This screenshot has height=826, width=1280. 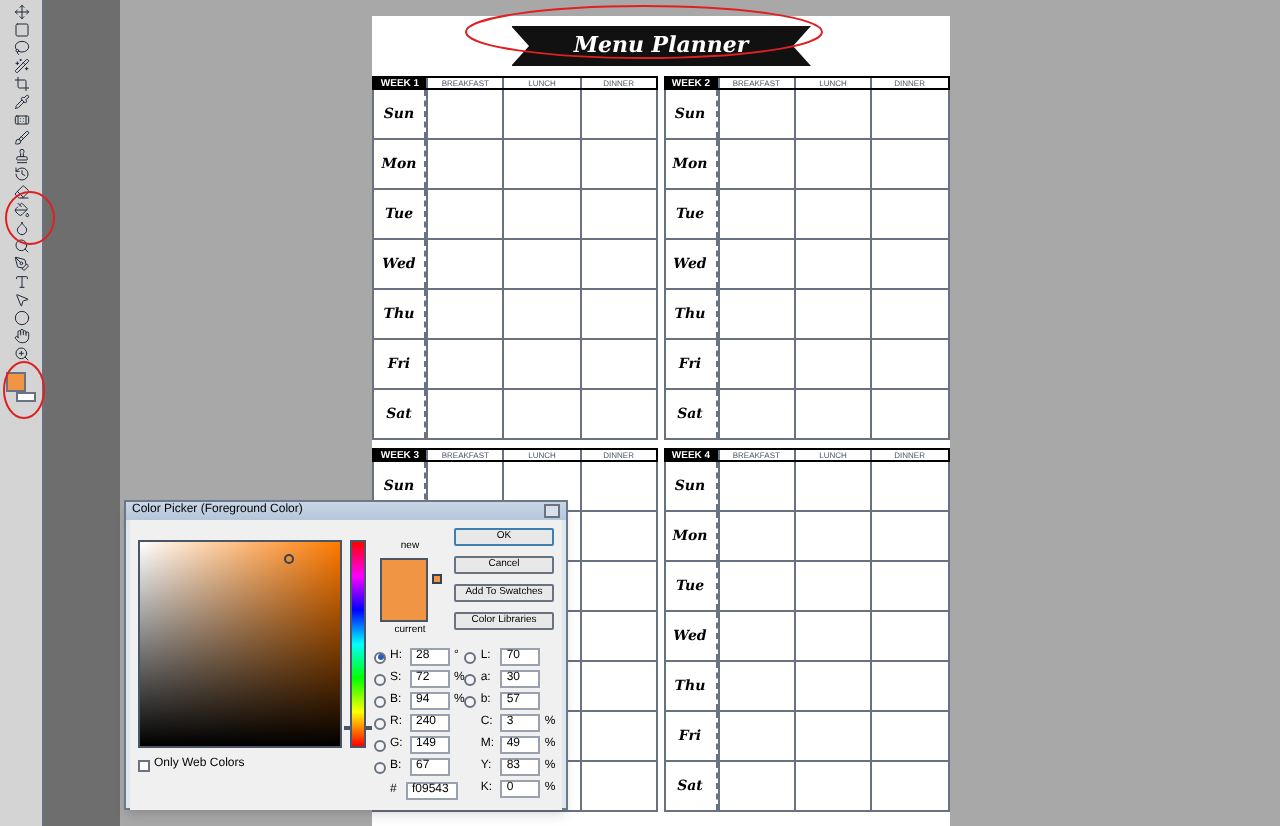 What do you see at coordinates (25, 397) in the screenshot?
I see `background-color-swatch` at bounding box center [25, 397].